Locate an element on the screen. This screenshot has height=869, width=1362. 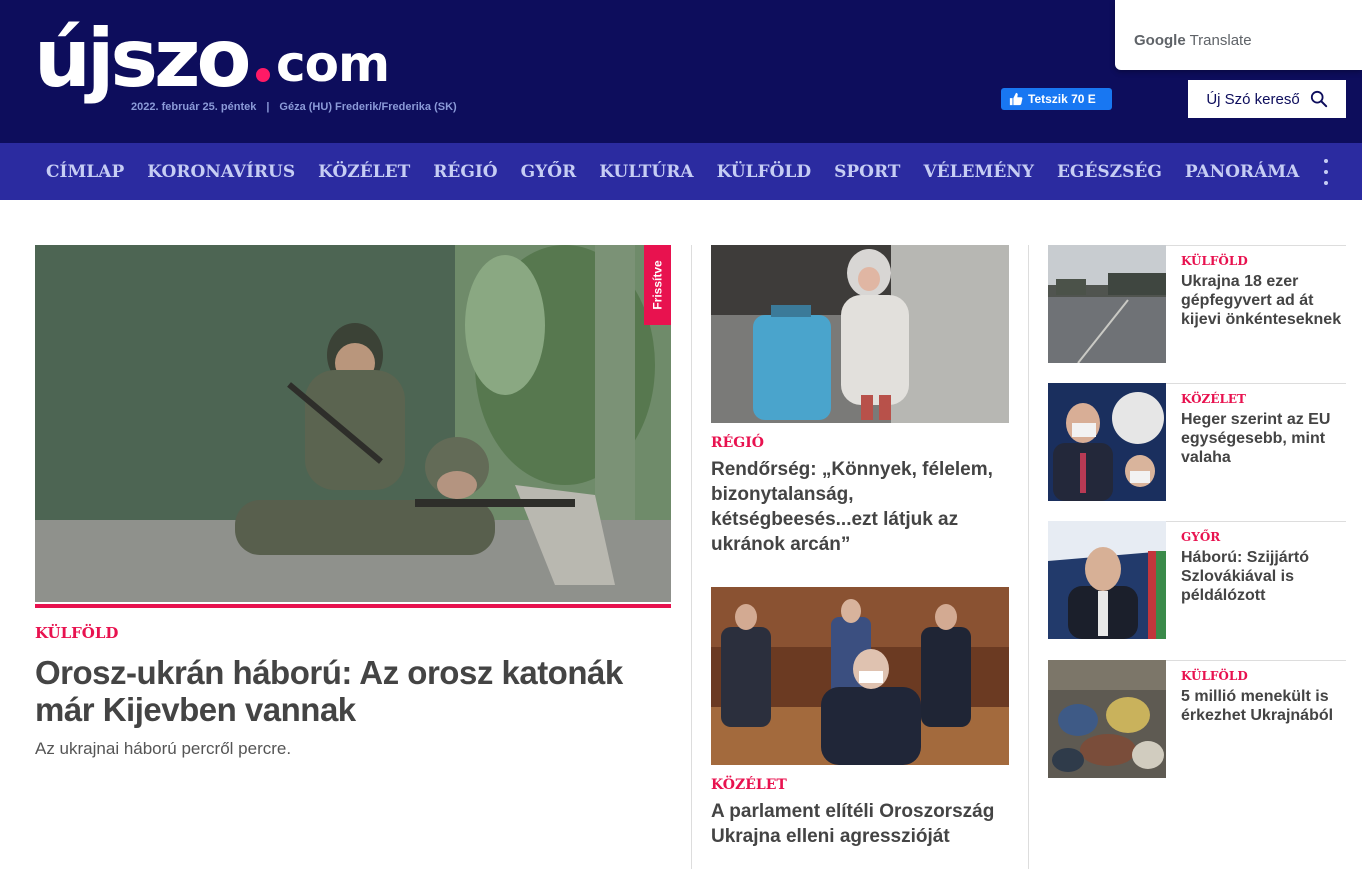
shelter-crowd-photo is located at coordinates (1107, 719).